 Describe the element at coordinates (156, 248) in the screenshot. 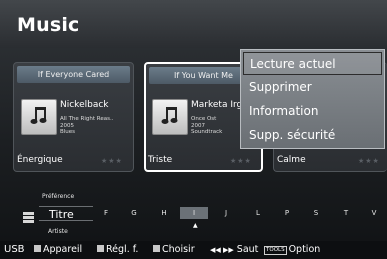

I see `yellow-button-icon` at that location.